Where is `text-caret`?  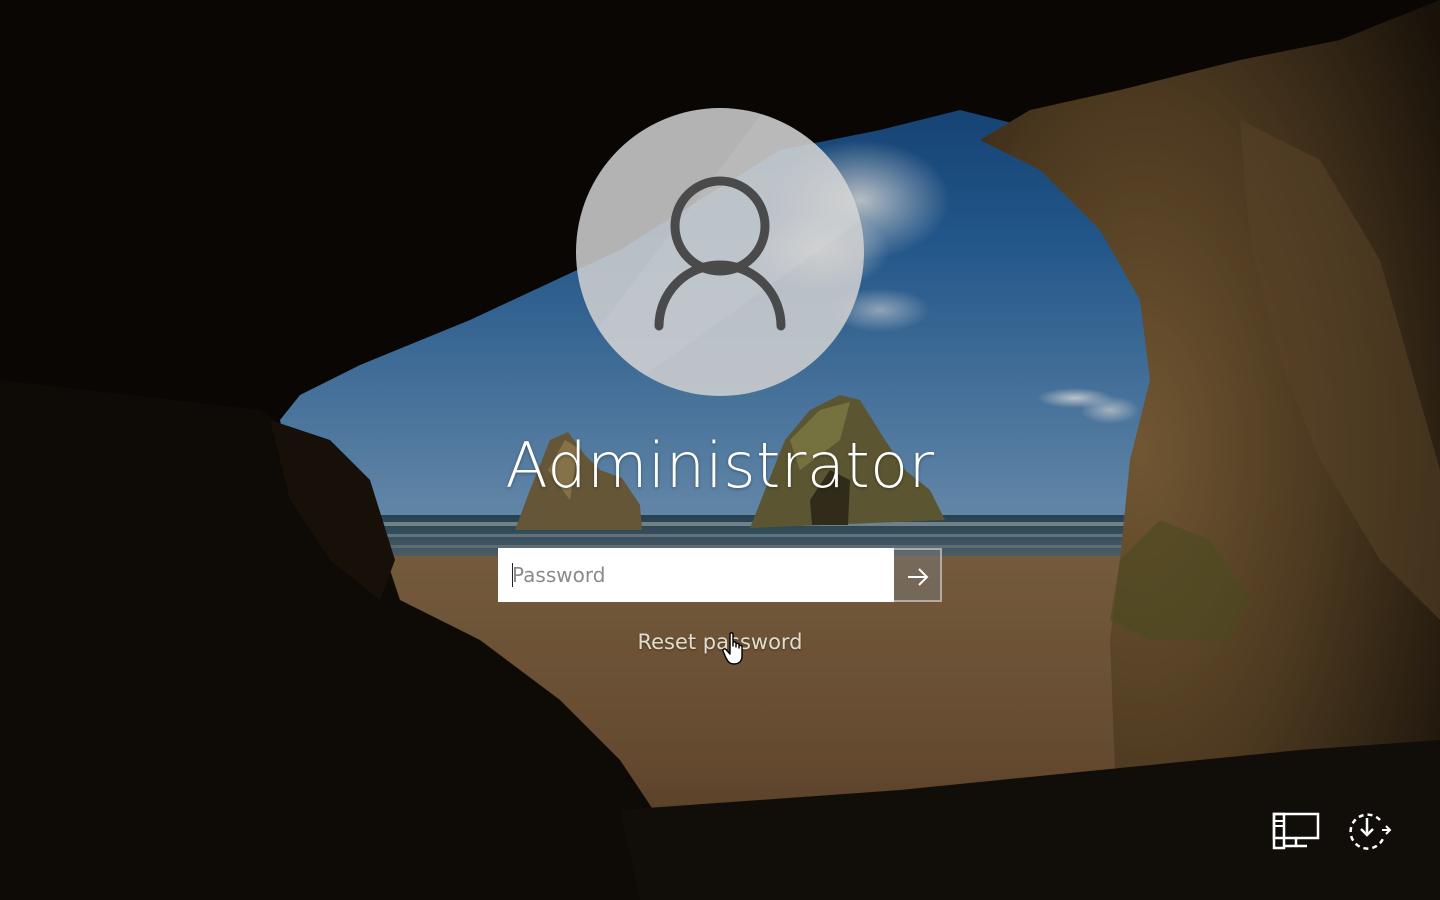 text-caret is located at coordinates (512, 575).